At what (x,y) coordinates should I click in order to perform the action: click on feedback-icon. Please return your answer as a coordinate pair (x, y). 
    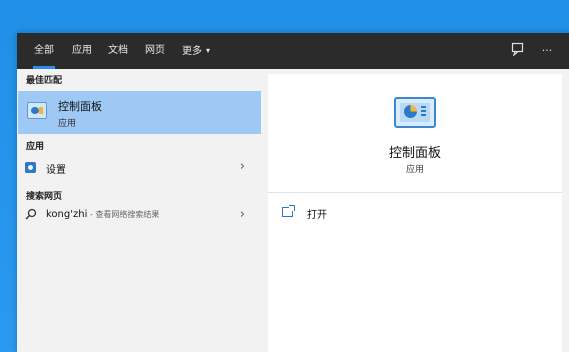
    Looking at the image, I should click on (518, 51).